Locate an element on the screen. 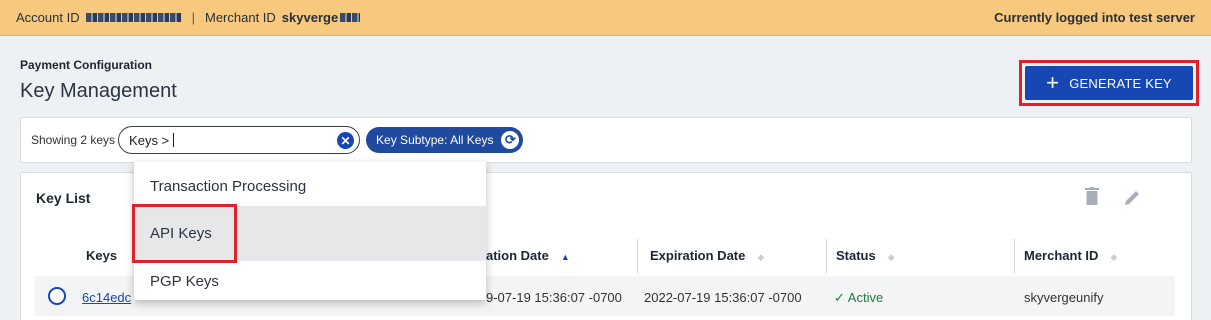 The image size is (1211, 320). merchant-id-redacted is located at coordinates (350, 17).